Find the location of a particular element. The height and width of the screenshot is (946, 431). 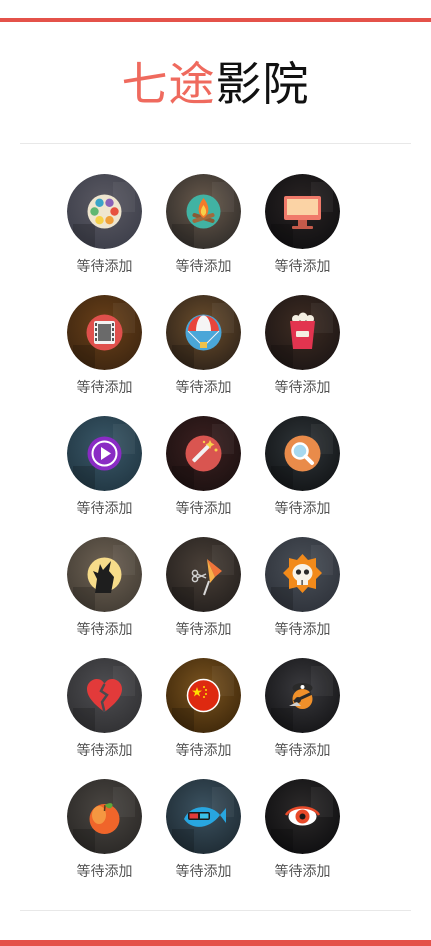

footer-divider is located at coordinates (215, 910).